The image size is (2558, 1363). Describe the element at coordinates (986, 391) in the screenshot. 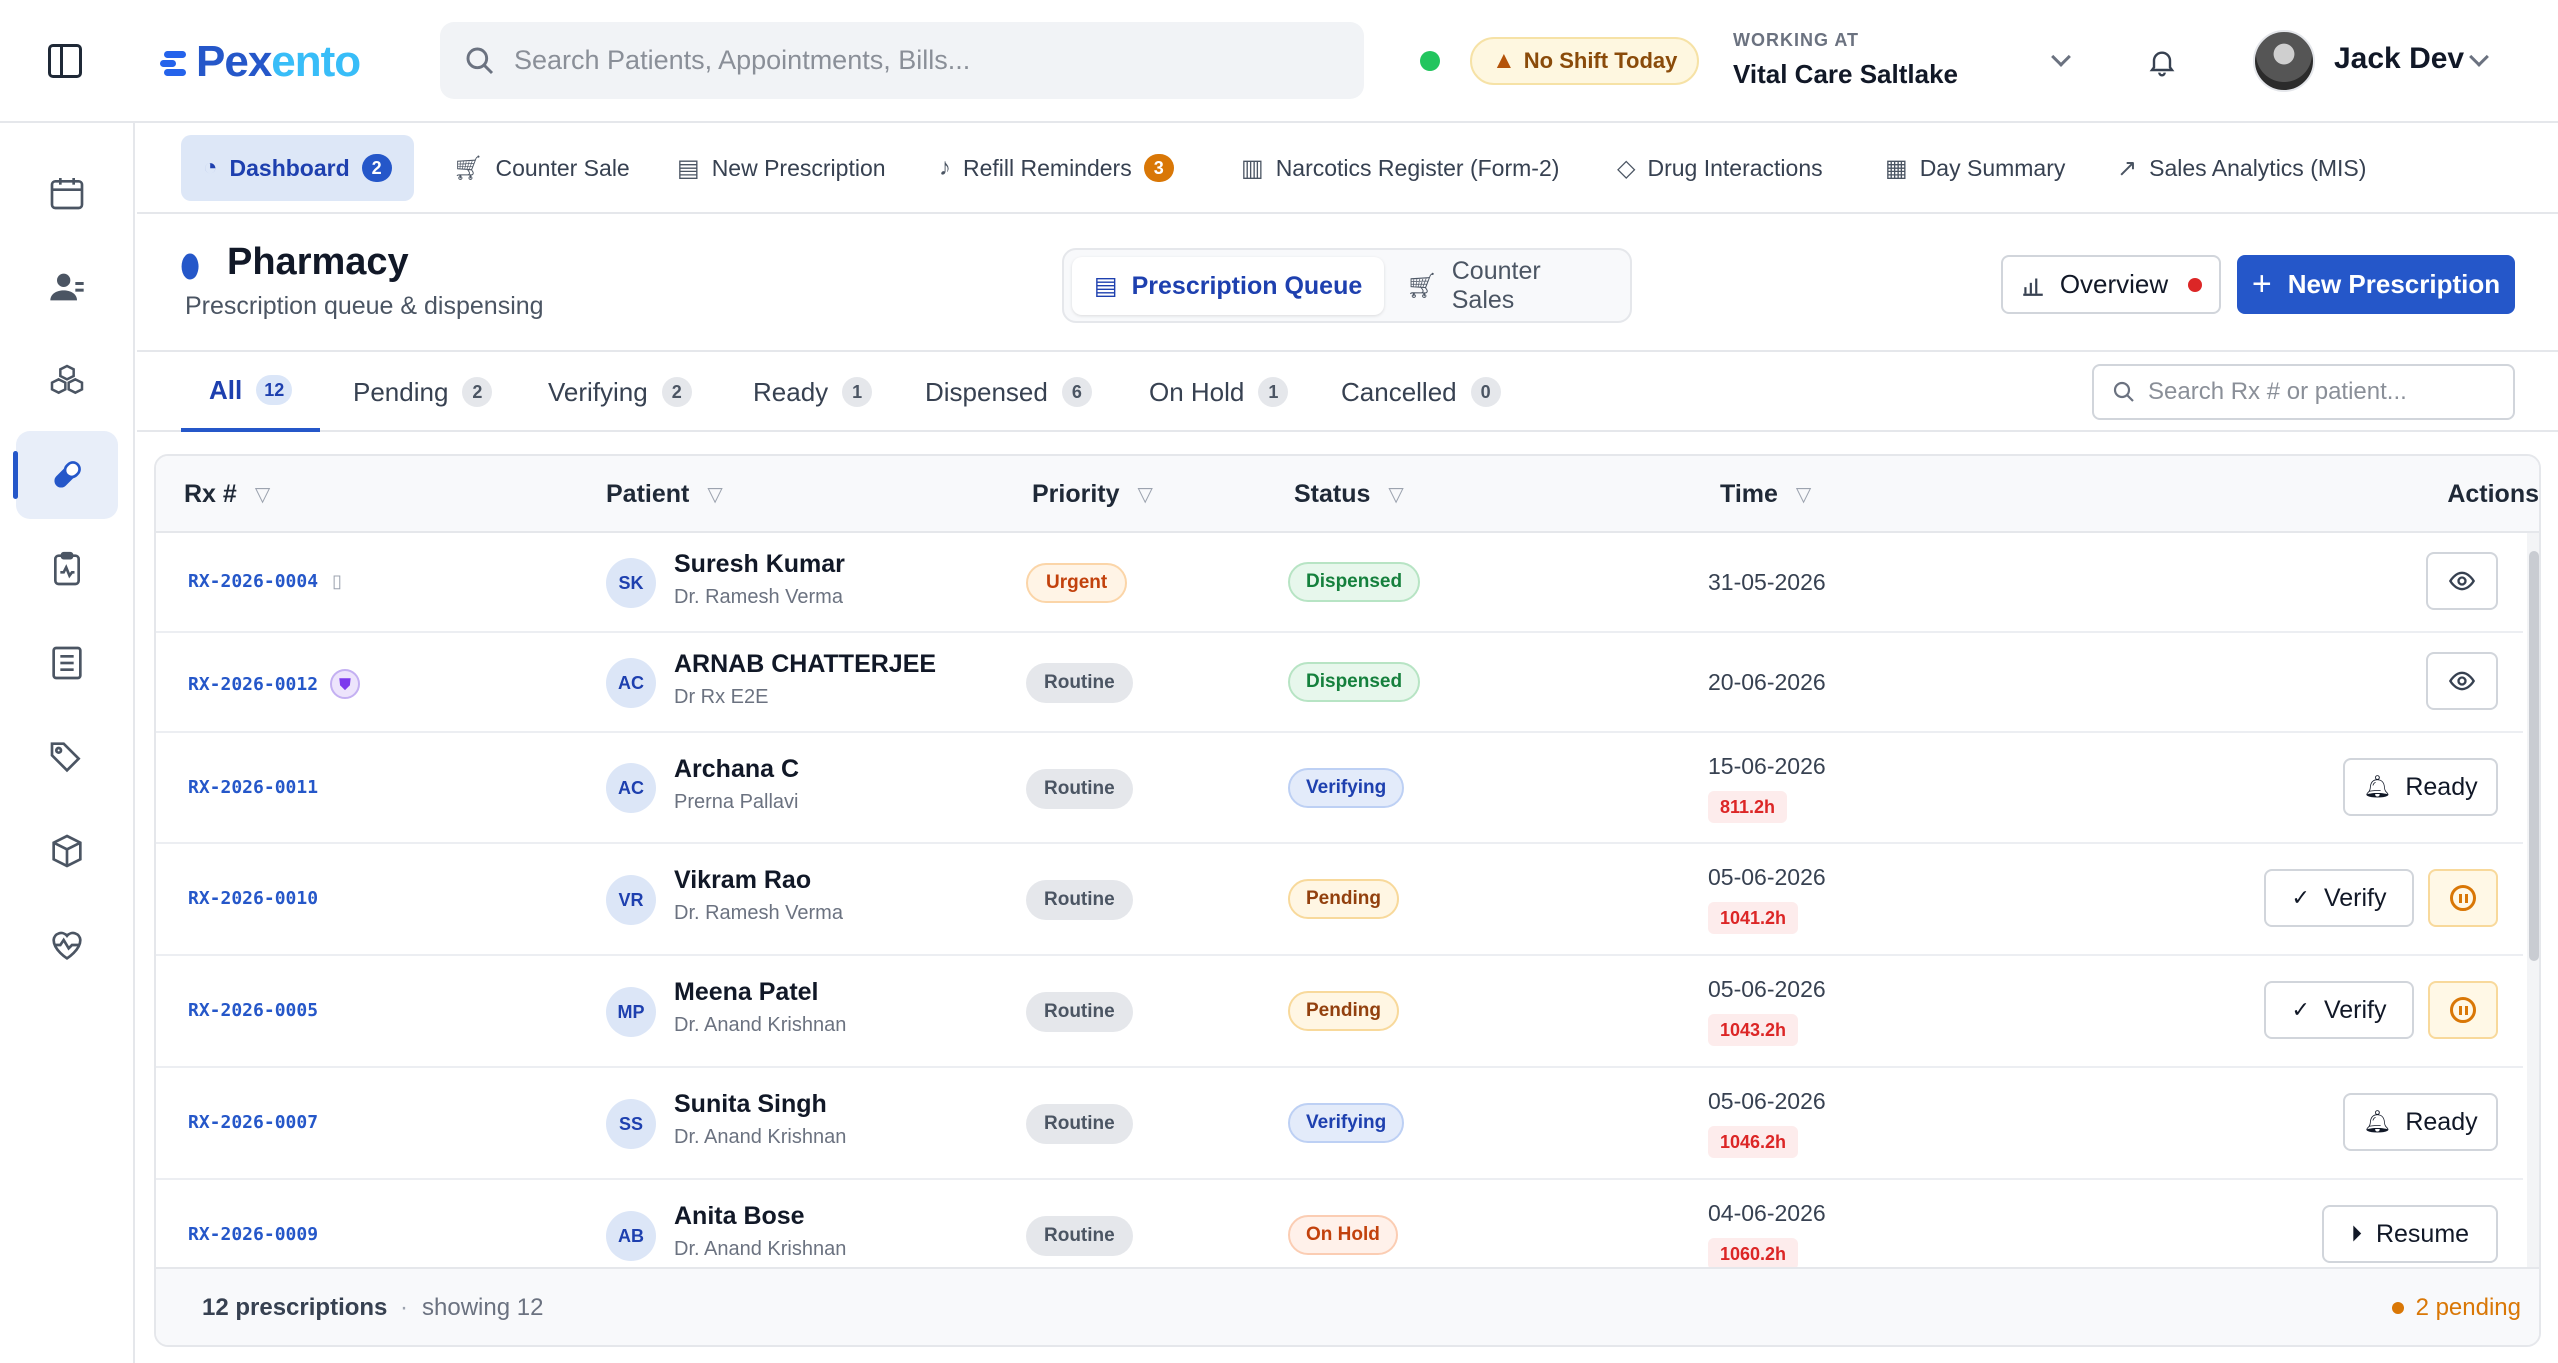

I see `status-tab-label: Dispensed` at that location.